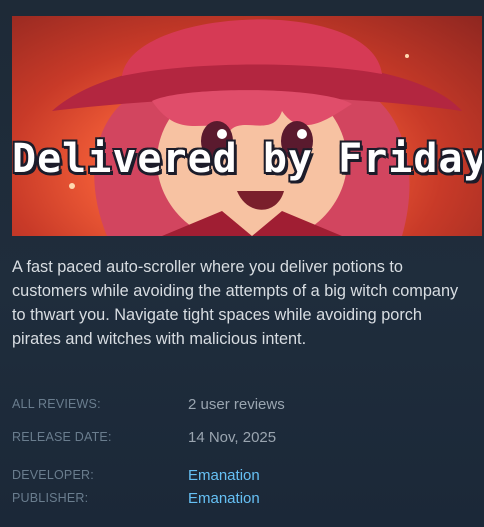  Describe the element at coordinates (236, 404) in the screenshot. I see `all-reviews-value: 2 user reviews` at that location.